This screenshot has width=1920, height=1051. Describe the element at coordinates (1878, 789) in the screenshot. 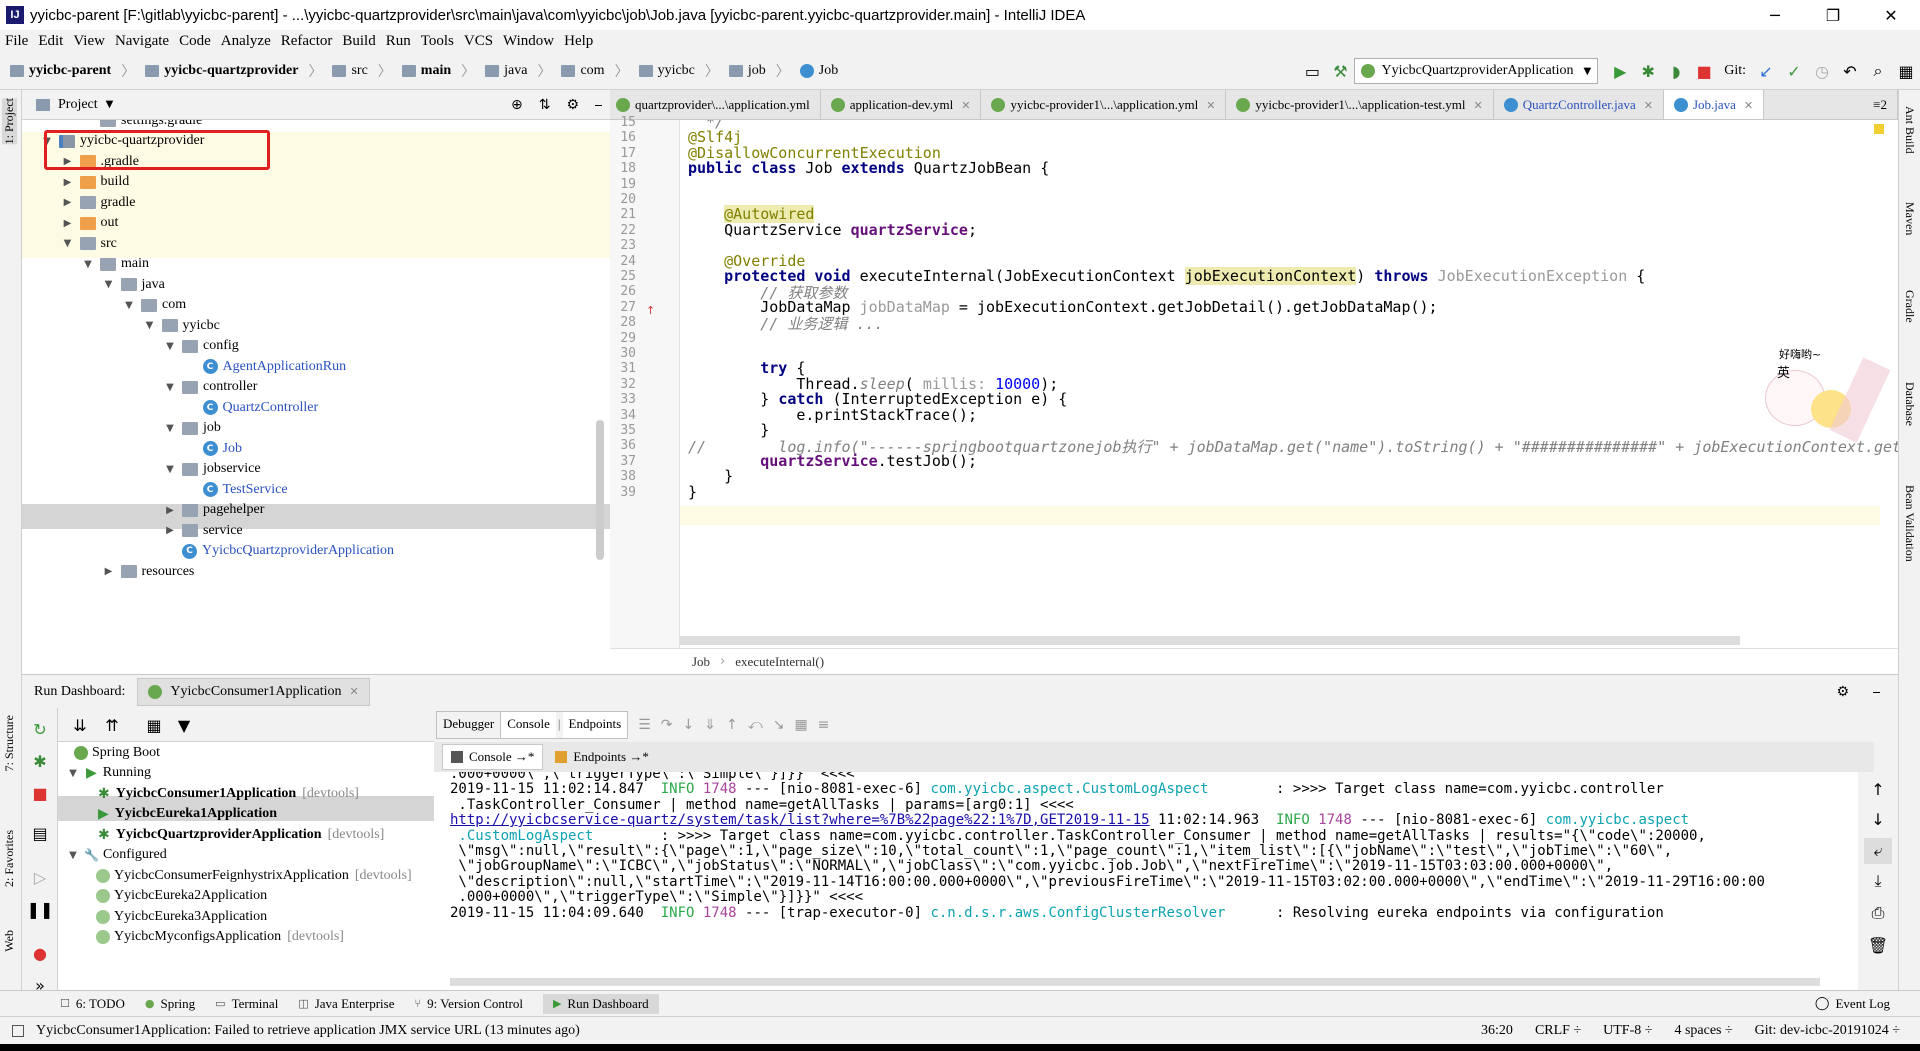

I see `scroll-up-icon: ↑` at that location.